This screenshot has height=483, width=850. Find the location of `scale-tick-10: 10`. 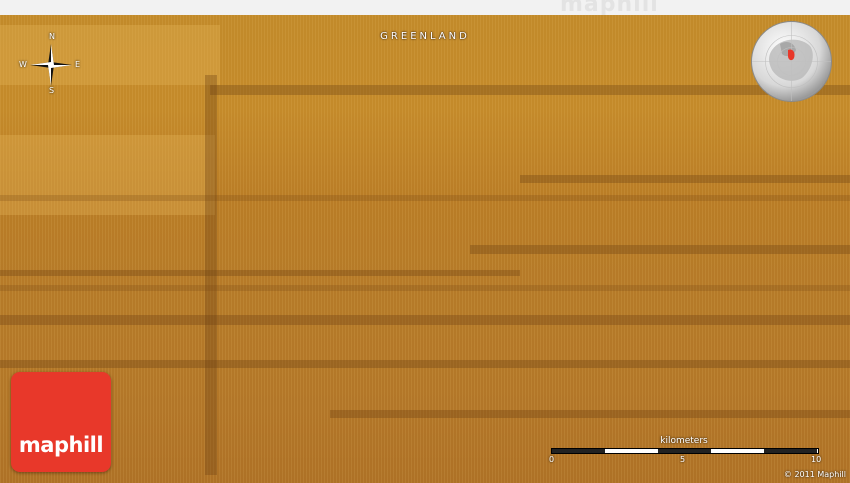

scale-tick-10: 10 is located at coordinates (816, 459).